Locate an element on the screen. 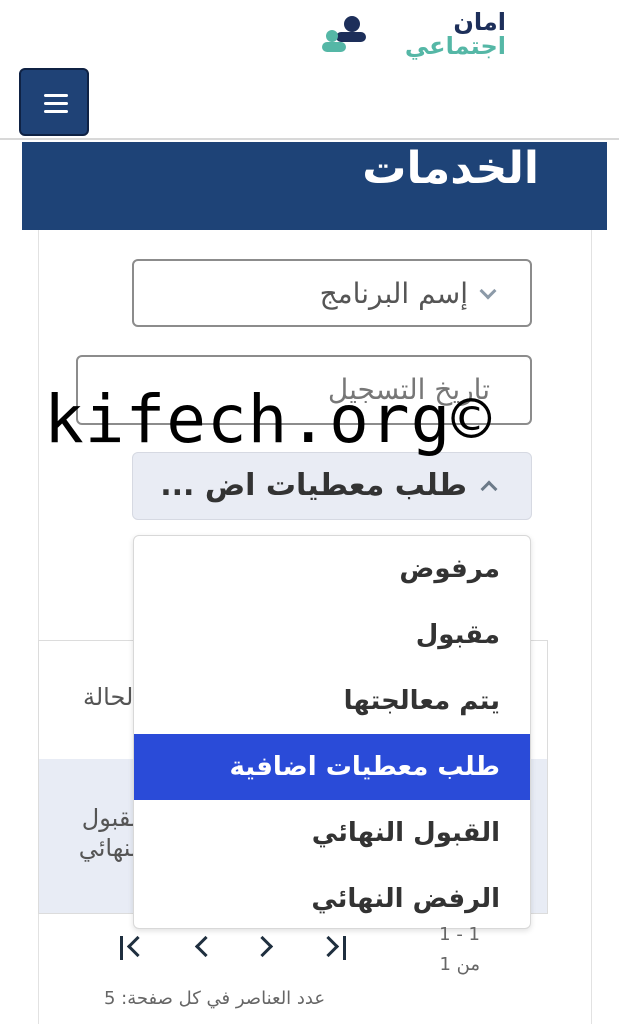 This screenshot has width=619, height=1024. logo-text-line2: اجتماعي is located at coordinates (455, 46).